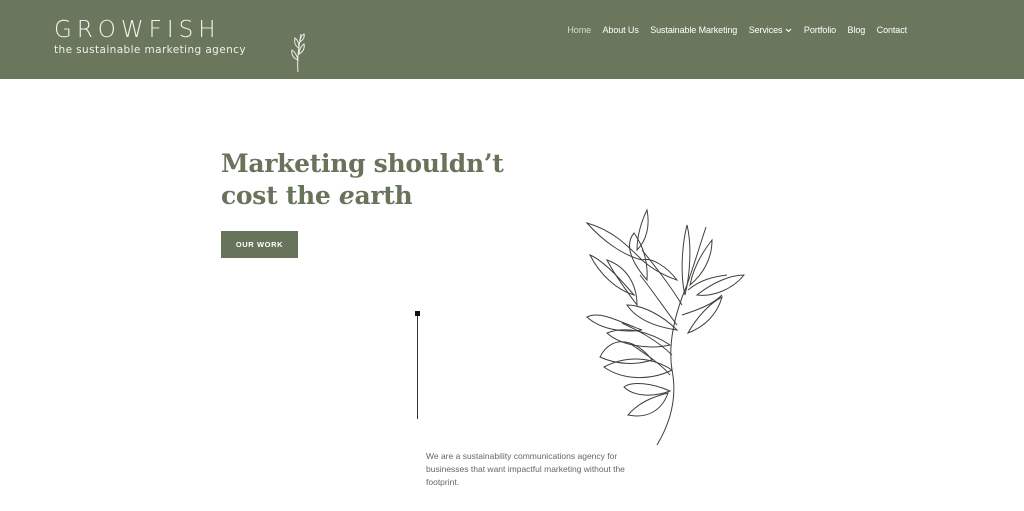 The width and height of the screenshot is (1024, 511). I want to click on scroll-indicator-line, so click(417, 367).